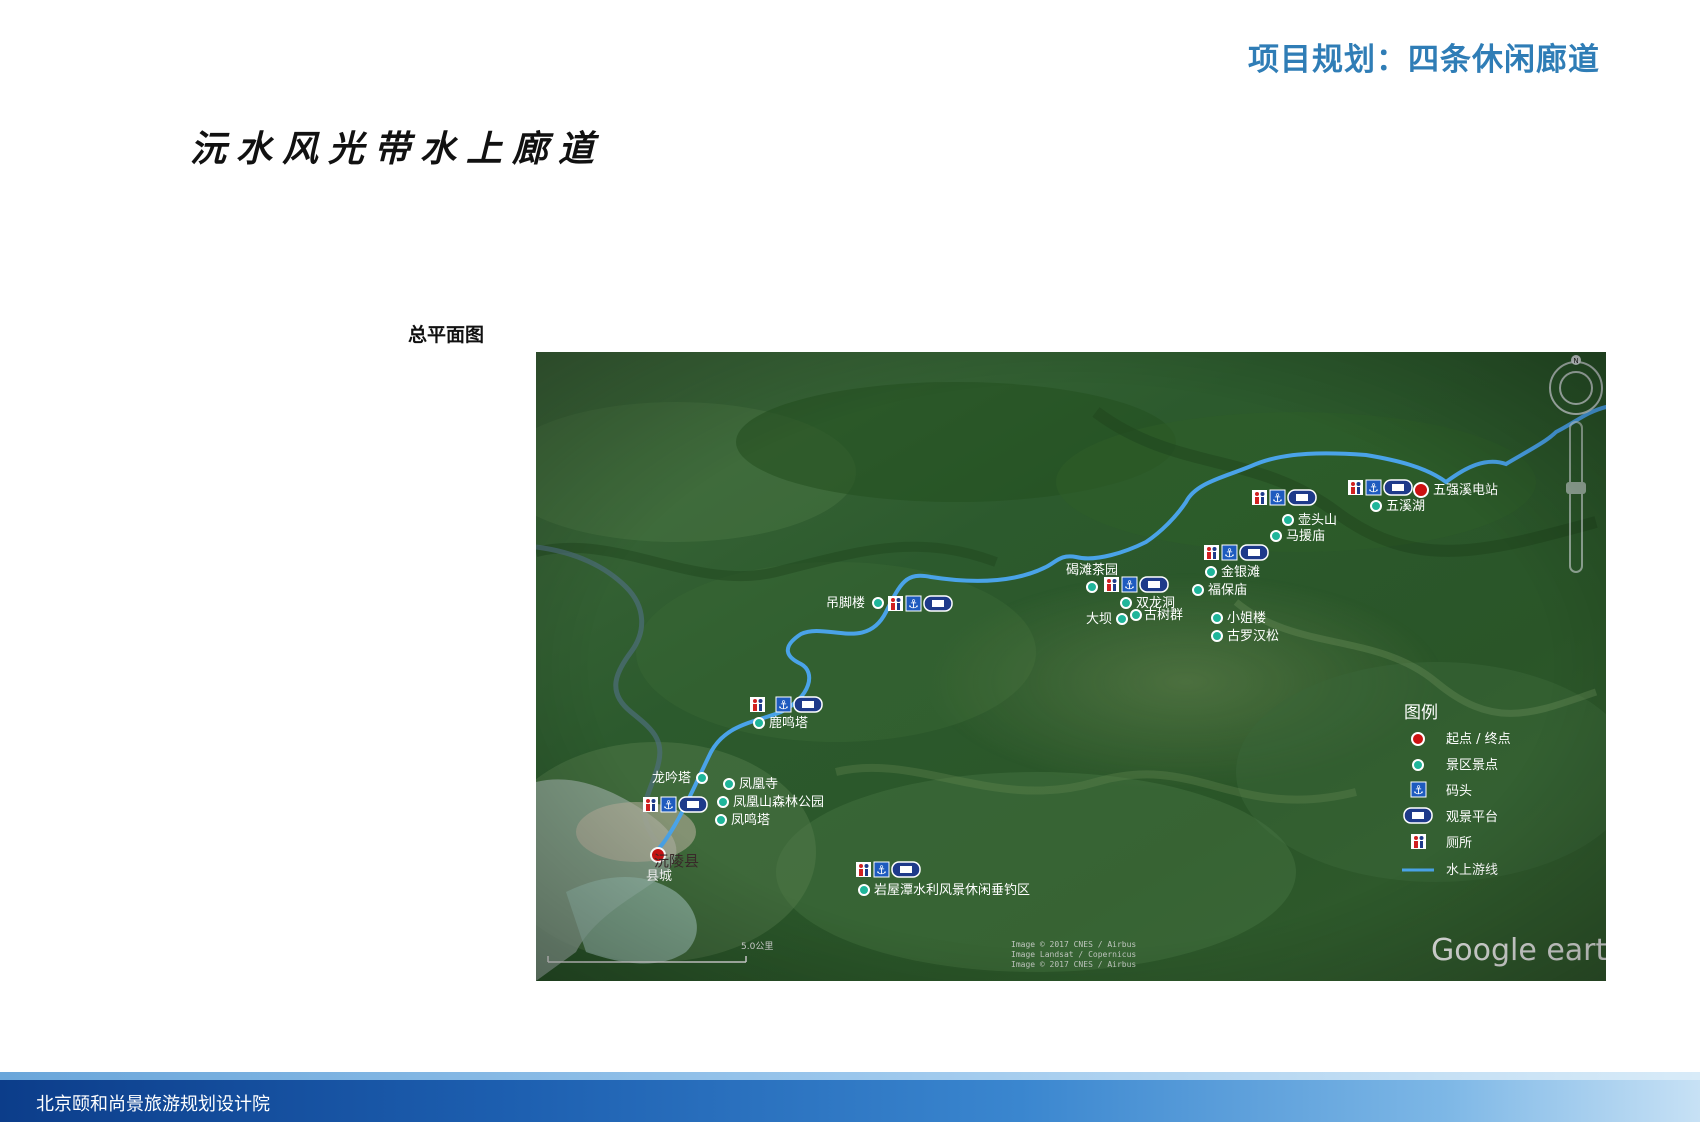 Image resolution: width=1700 pixels, height=1122 pixels. Describe the element at coordinates (1472, 765) in the screenshot. I see `legend-scenic: 景区景点` at that location.